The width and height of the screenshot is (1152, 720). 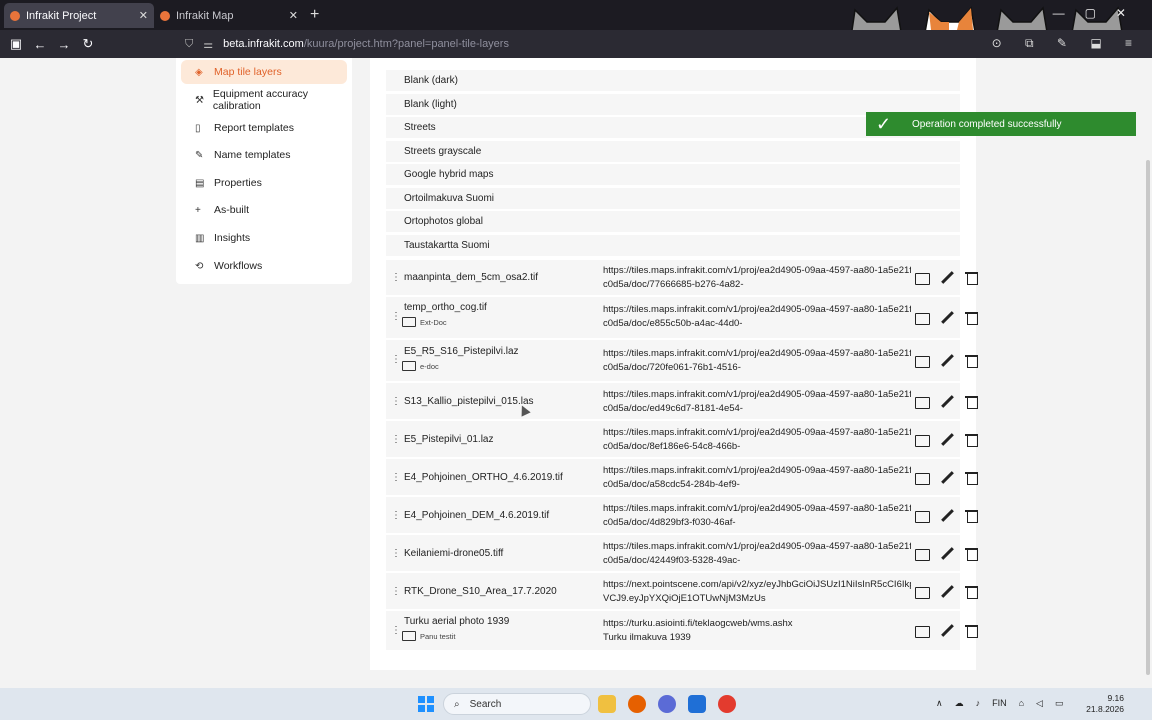 What do you see at coordinates (1099, 13) in the screenshot?
I see `window-controls: —▢✕` at bounding box center [1099, 13].